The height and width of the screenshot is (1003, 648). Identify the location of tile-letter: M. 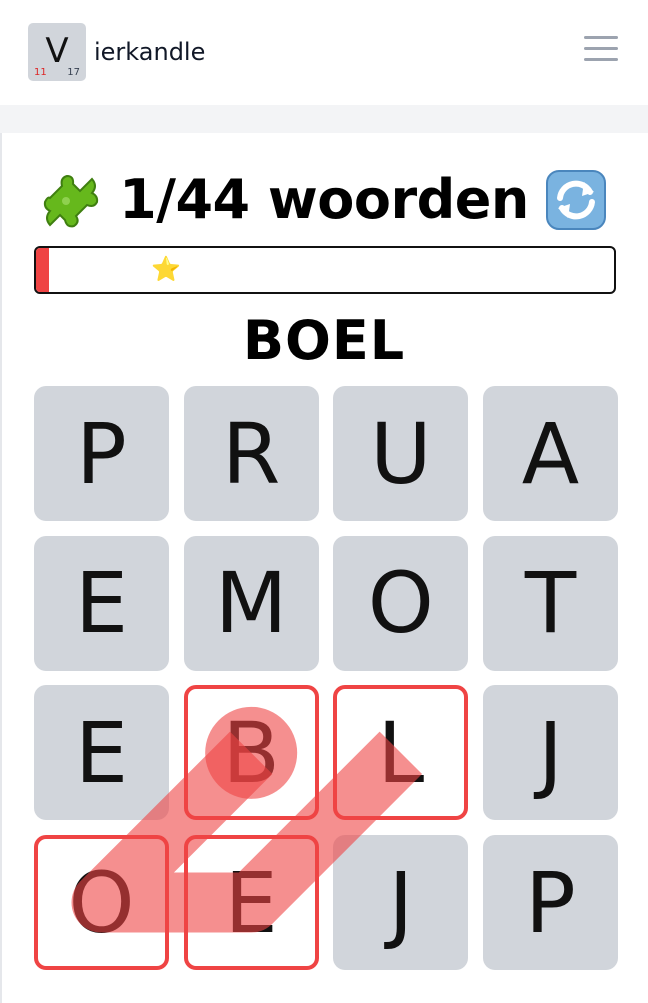
(251, 603).